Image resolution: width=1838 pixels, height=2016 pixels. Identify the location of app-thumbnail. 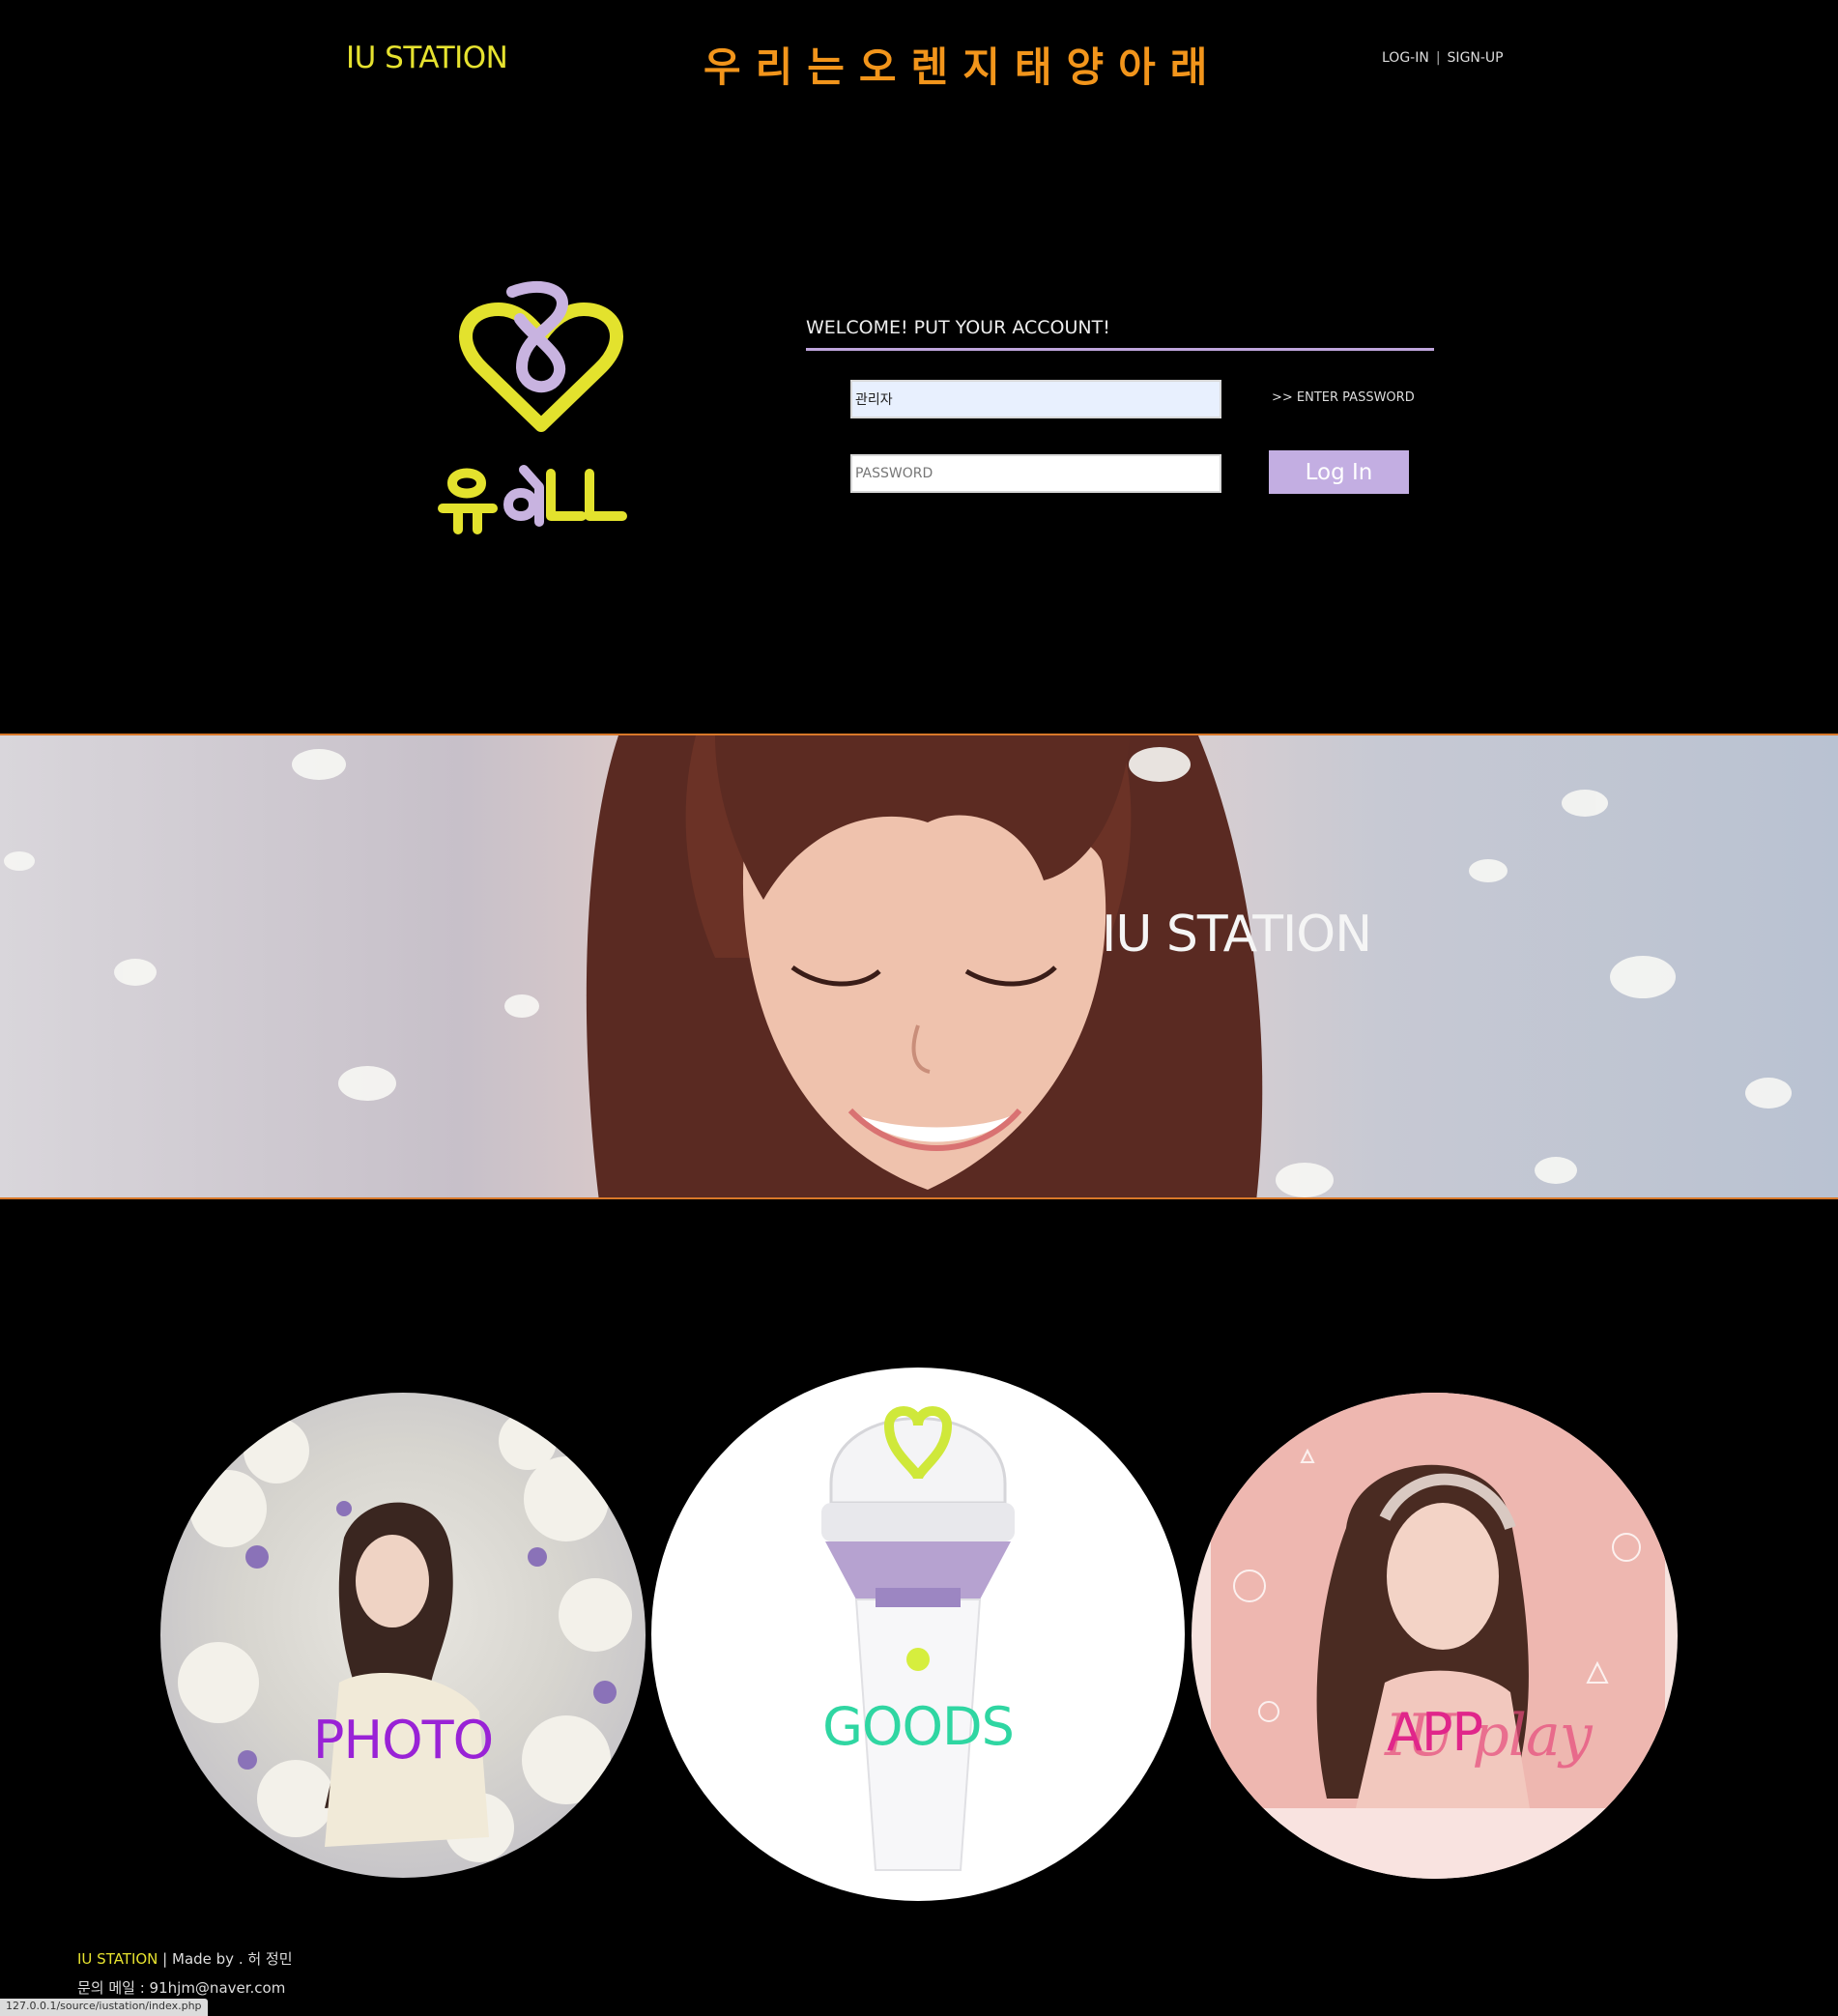
(1438, 1636).